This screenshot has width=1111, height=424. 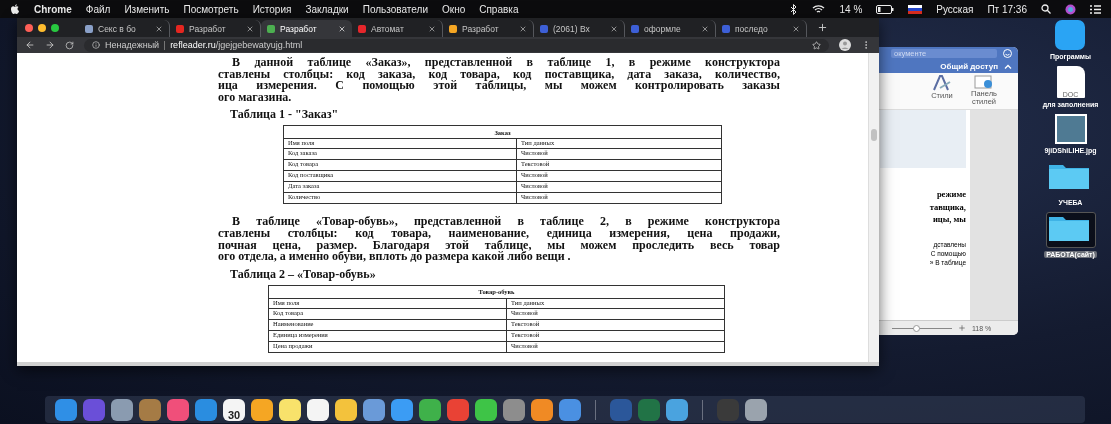 I want to click on battery-icon, so click(x=885, y=9).